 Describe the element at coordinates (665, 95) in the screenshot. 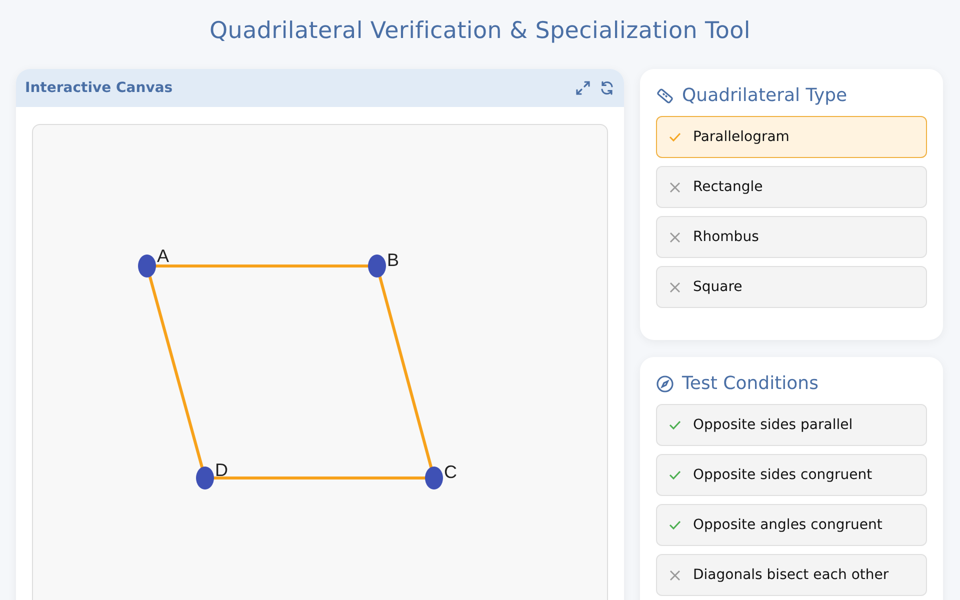

I see `ruler-icon` at that location.